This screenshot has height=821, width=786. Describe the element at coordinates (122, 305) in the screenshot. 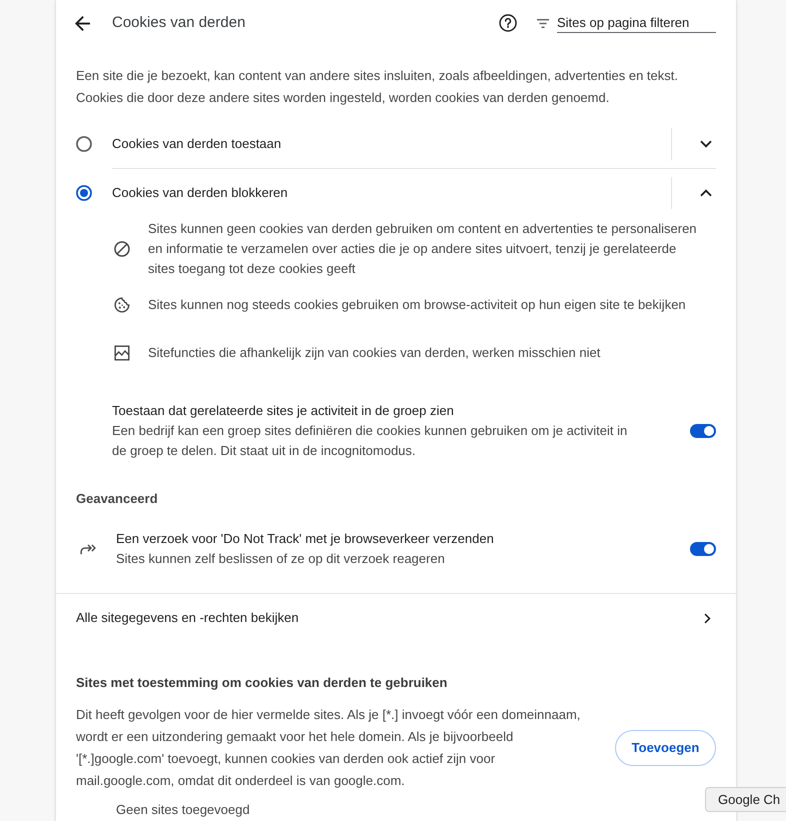

I see `cookie-icon` at that location.